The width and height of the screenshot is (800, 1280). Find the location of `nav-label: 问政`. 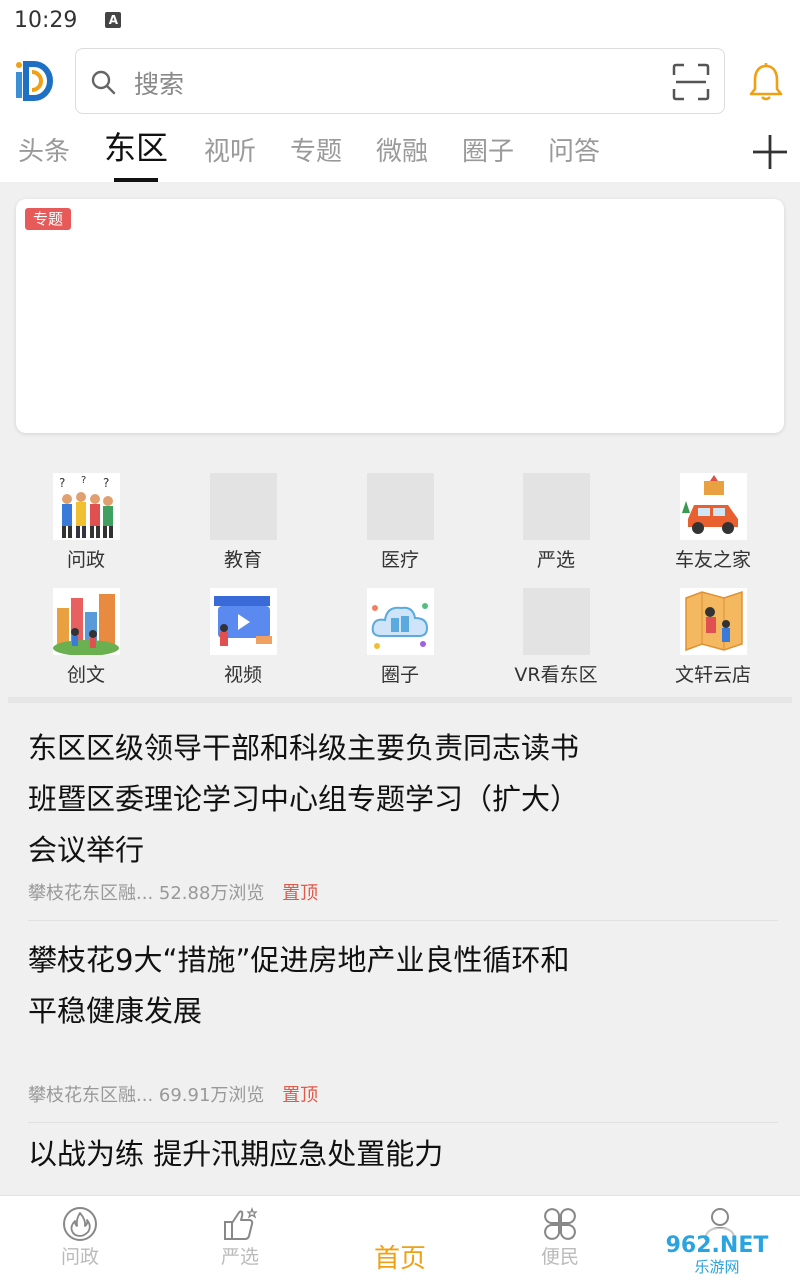

nav-label: 问政 is located at coordinates (79, 1257).